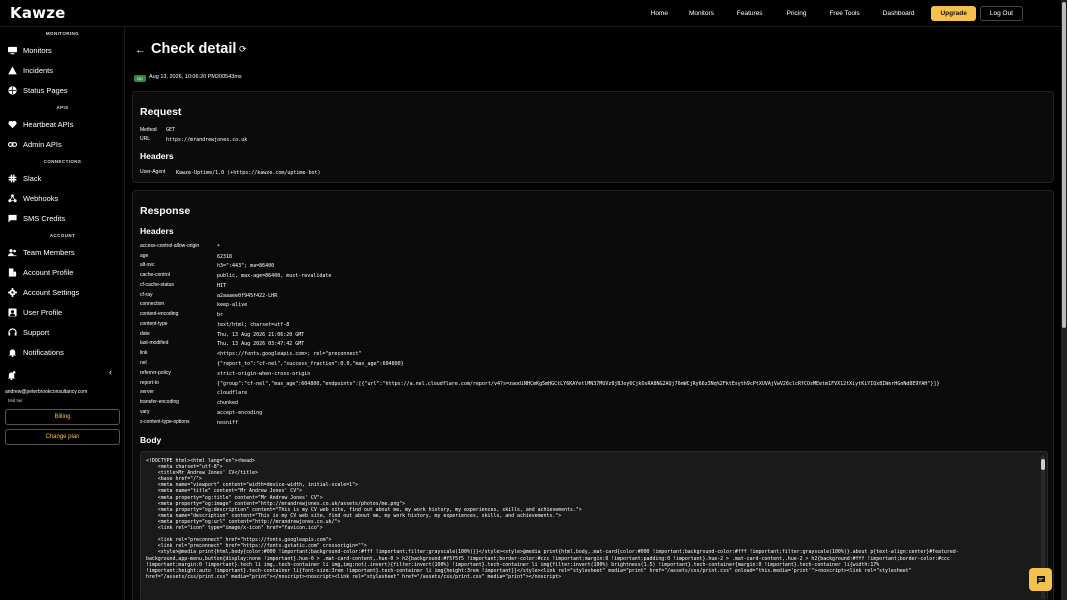 This screenshot has width=1067, height=600. I want to click on sidebar-item-label: SMS Credits, so click(44, 218).